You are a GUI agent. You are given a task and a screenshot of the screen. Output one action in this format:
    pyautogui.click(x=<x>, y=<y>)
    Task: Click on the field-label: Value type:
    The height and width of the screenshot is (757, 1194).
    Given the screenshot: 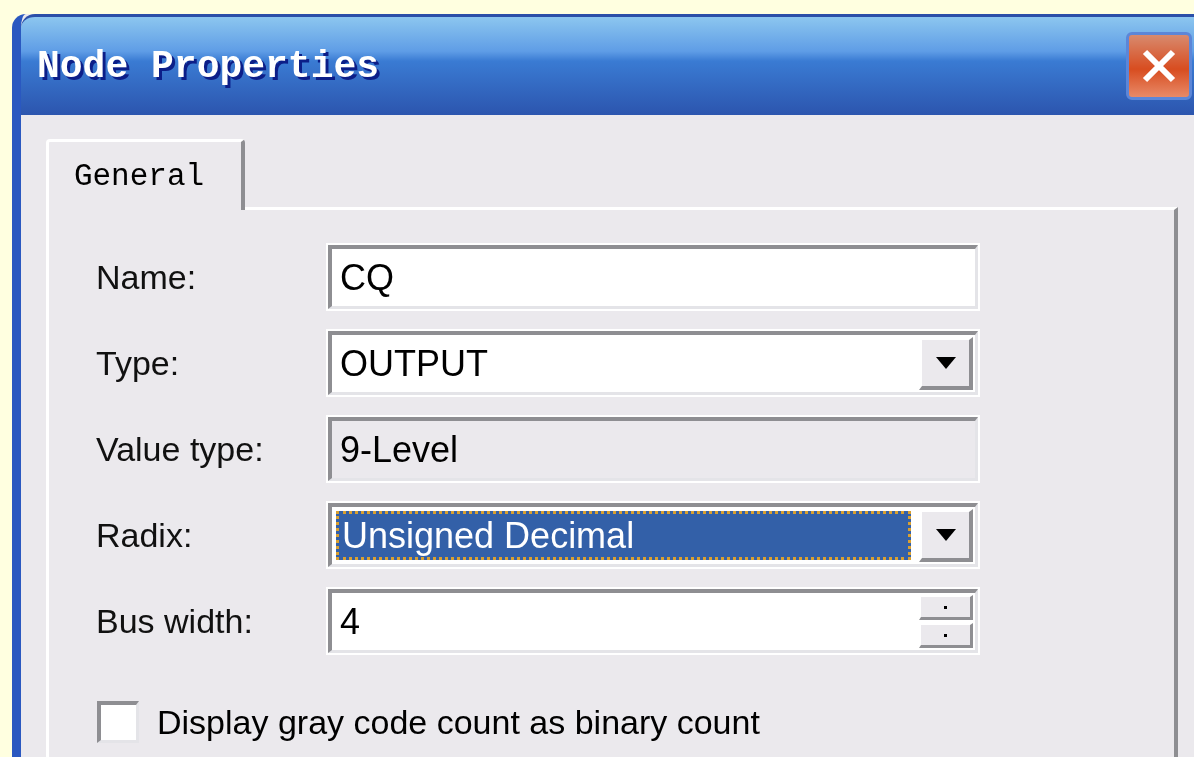 What is the action you would take?
    pyautogui.click(x=180, y=449)
    